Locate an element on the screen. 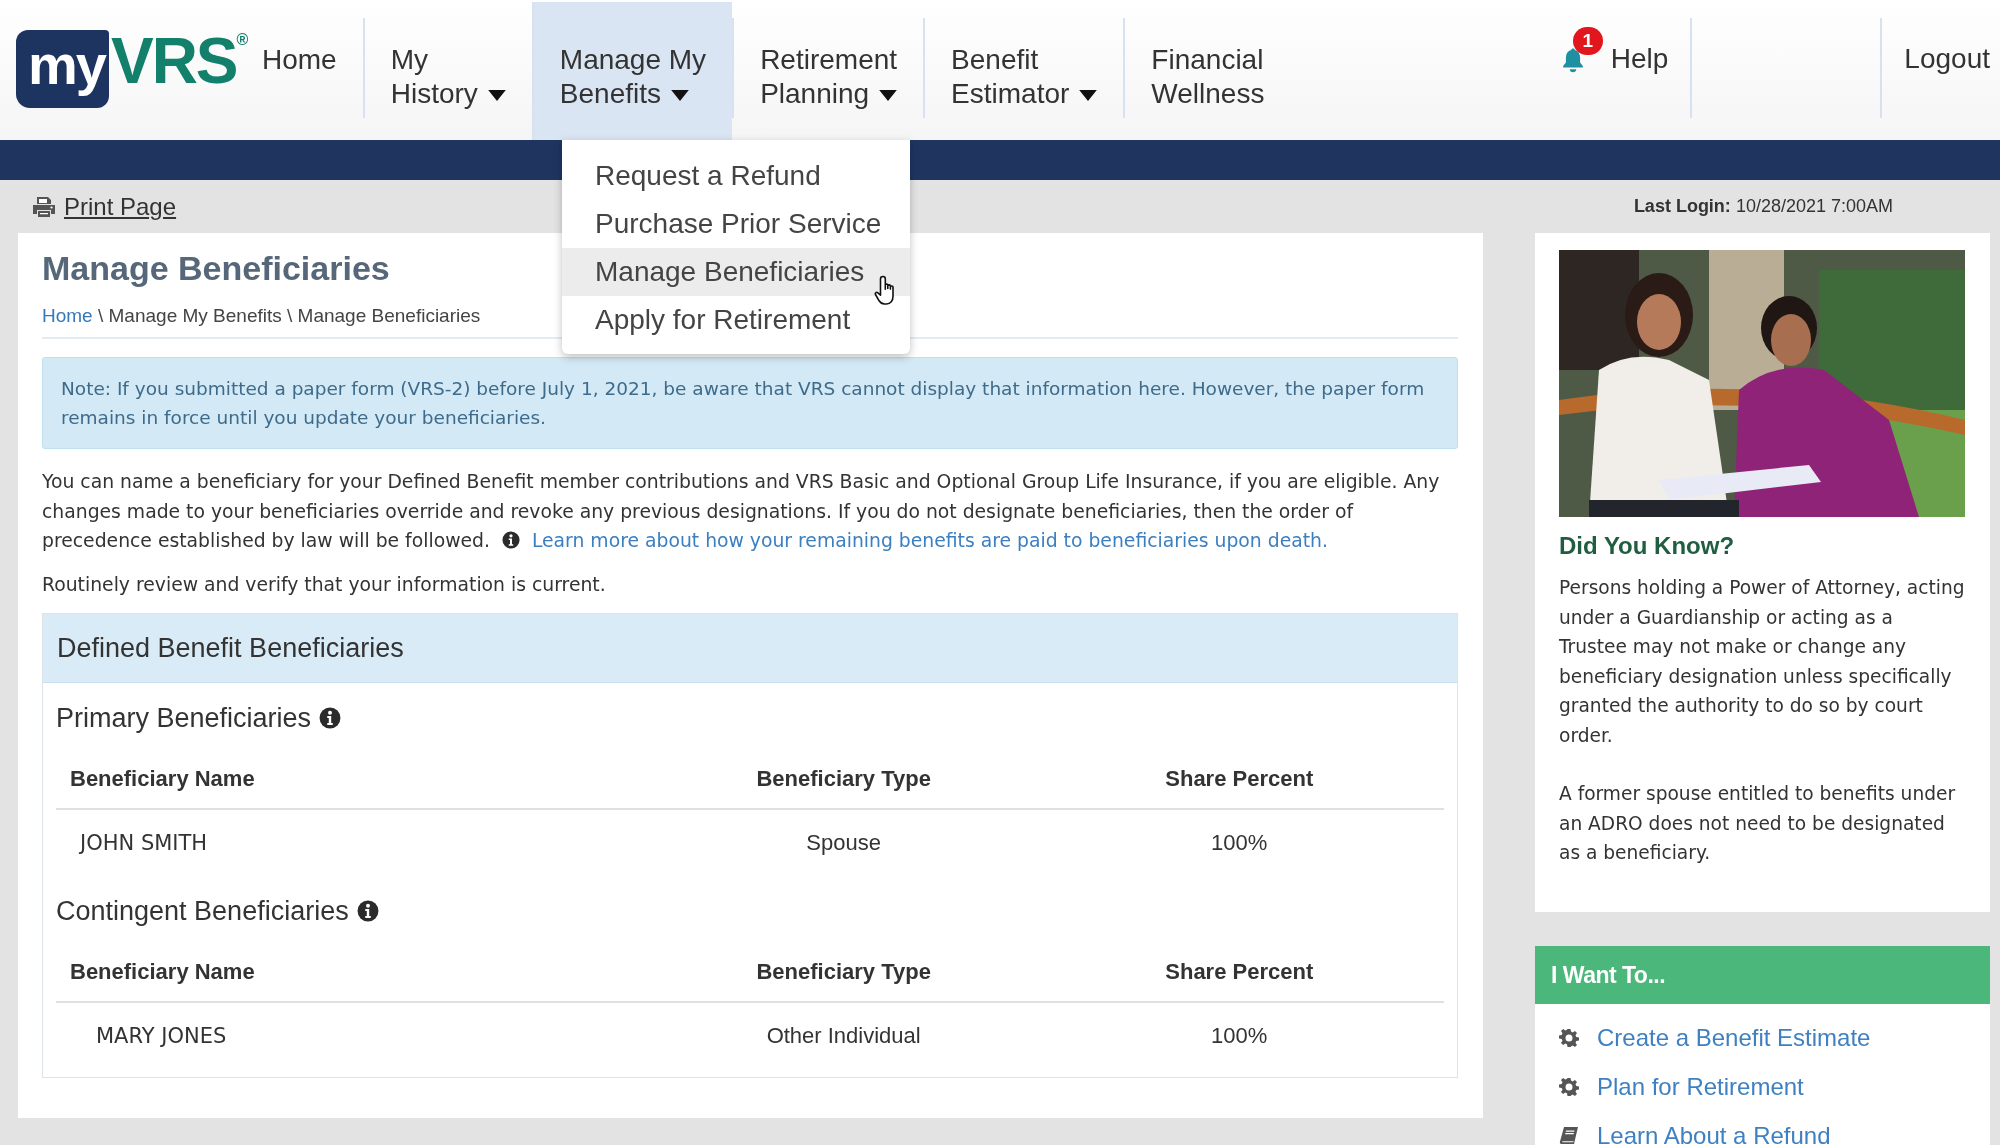 The width and height of the screenshot is (2000, 1145). action-link: Plan for Retirement is located at coordinates (1700, 1087).